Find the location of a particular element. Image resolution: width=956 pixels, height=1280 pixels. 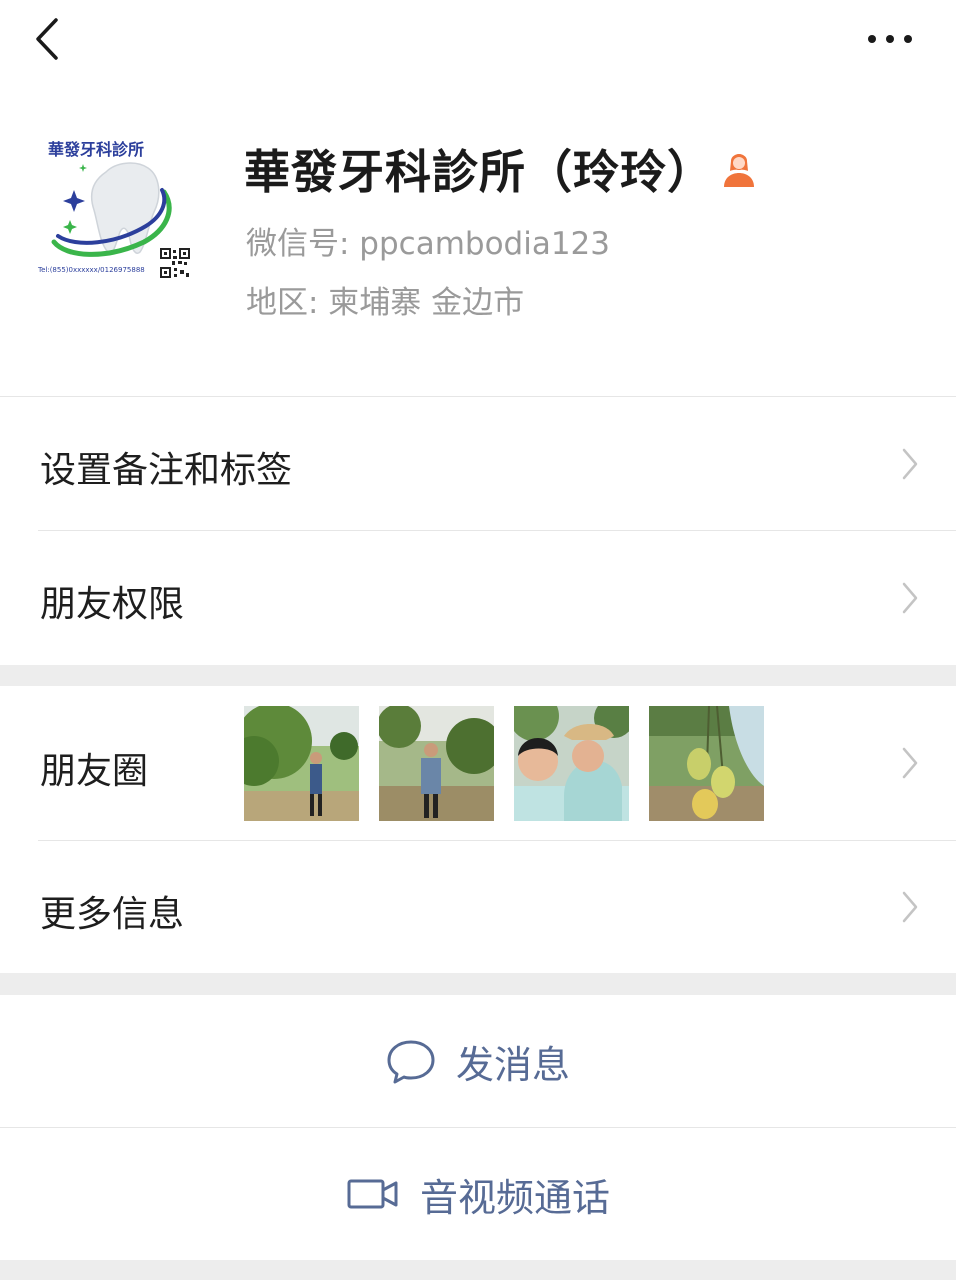

avatar-phone-text: Tel:(855)0xxxxxx/0126975888 is located at coordinates (91, 270).